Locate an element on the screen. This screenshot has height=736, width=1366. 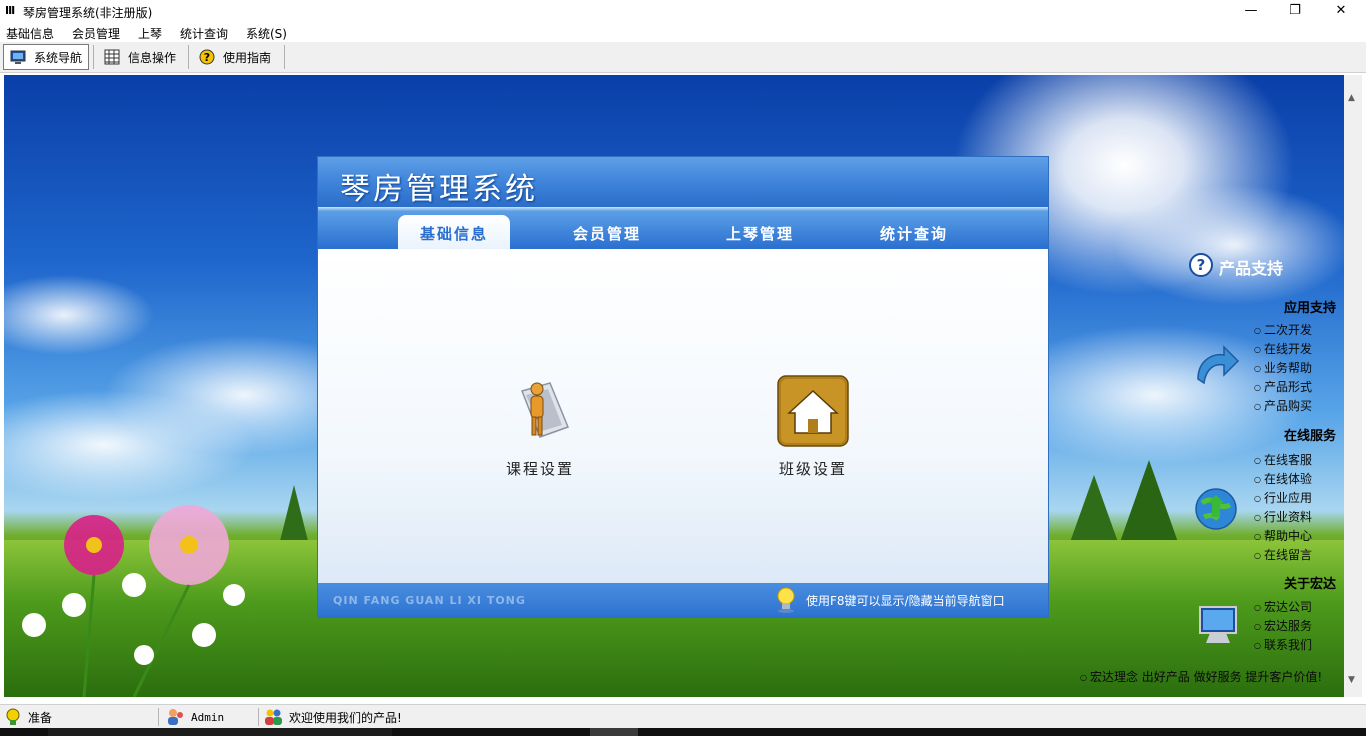
link-service: 宏达服务 is located at coordinates (1283, 625).